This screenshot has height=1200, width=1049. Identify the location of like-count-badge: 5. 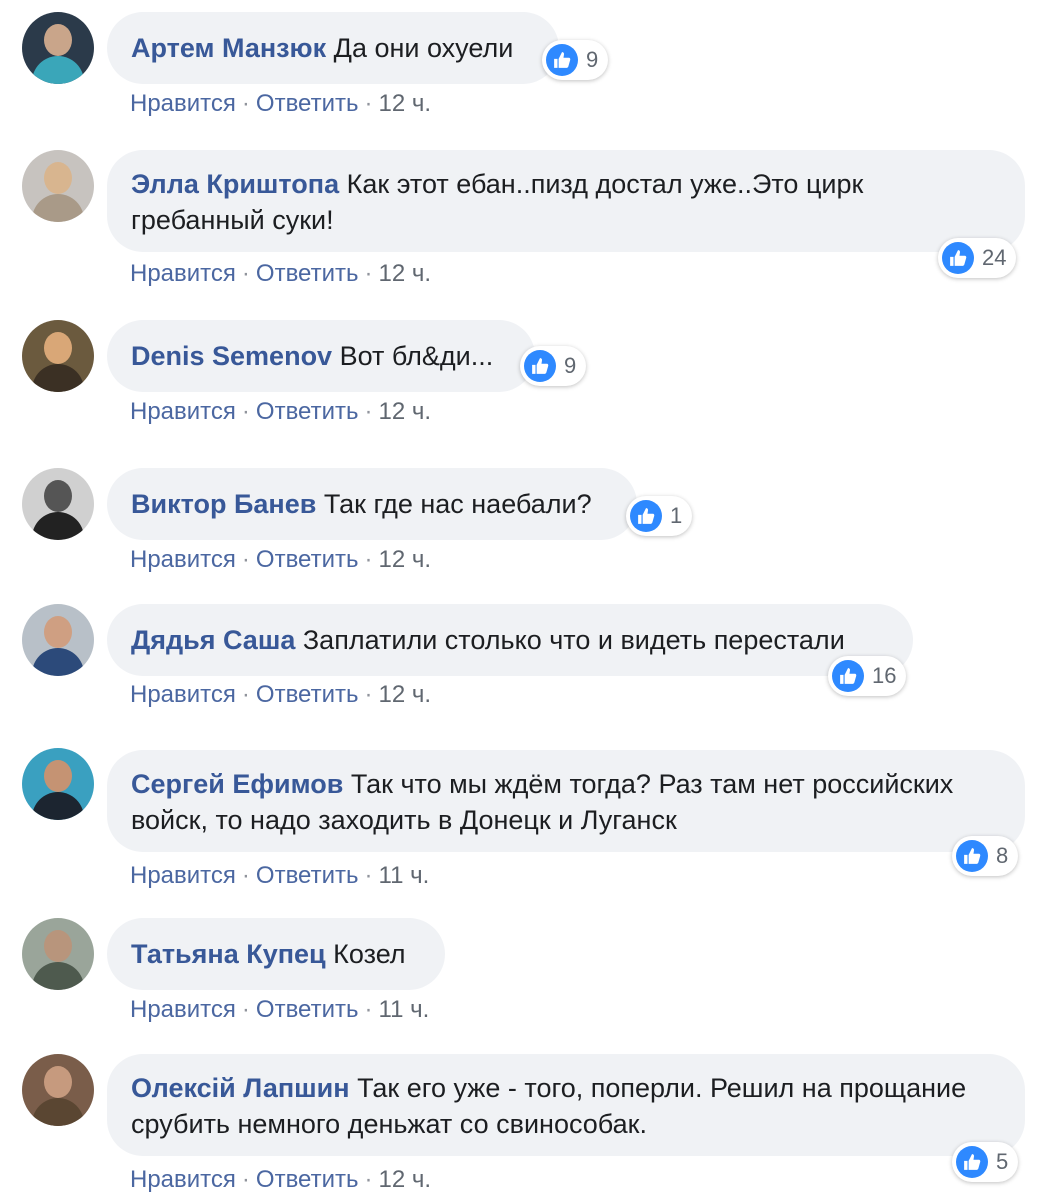
(985, 1162).